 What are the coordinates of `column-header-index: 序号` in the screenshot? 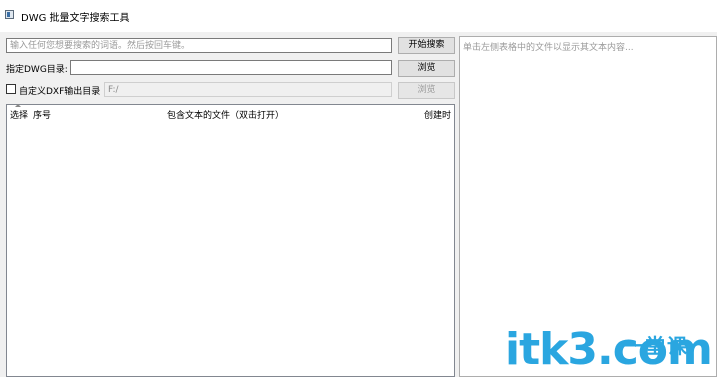 It's located at (42, 114).